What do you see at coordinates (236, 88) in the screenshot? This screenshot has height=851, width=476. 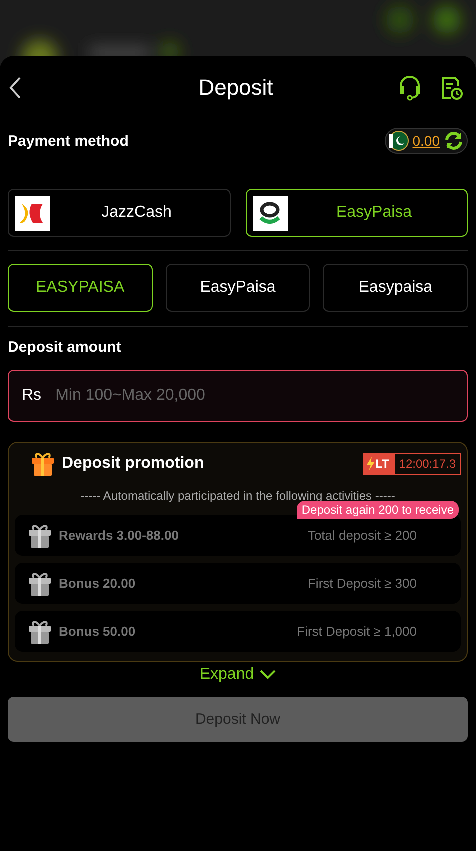 I see `page-title: Deposit` at bounding box center [236, 88].